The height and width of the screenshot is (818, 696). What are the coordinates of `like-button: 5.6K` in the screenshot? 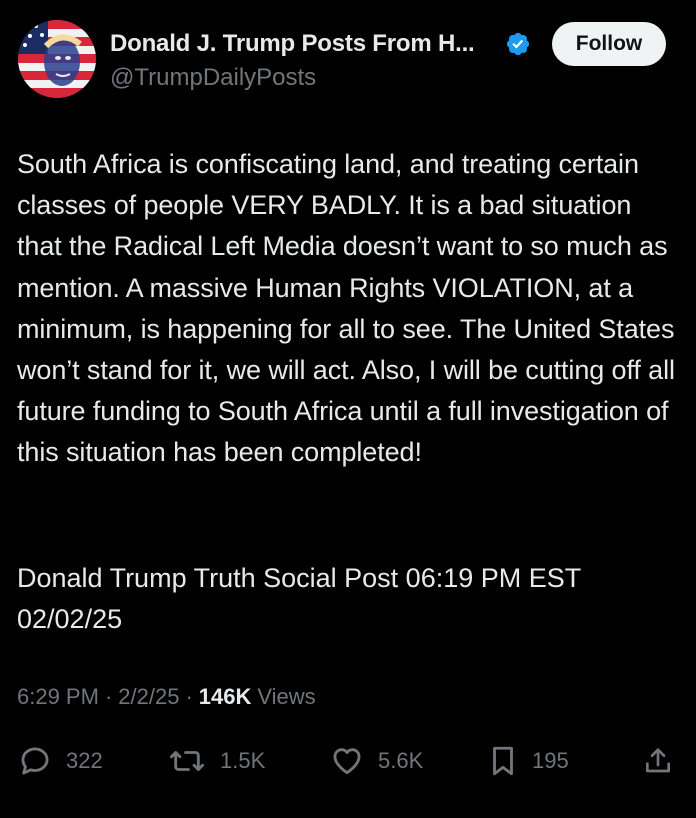 It's located at (376, 761).